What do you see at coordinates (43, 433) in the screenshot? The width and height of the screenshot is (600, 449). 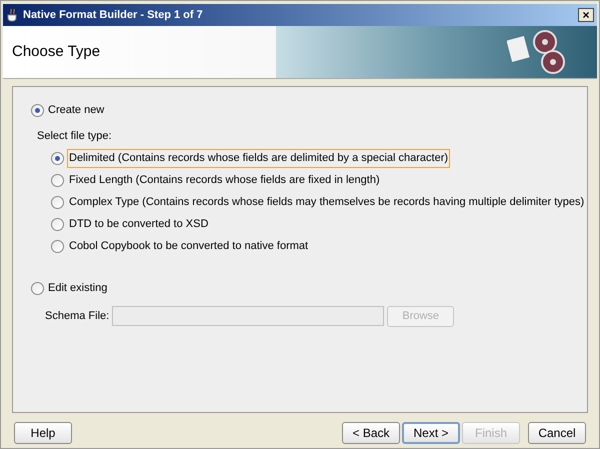 I see `dialog-button: Help` at bounding box center [43, 433].